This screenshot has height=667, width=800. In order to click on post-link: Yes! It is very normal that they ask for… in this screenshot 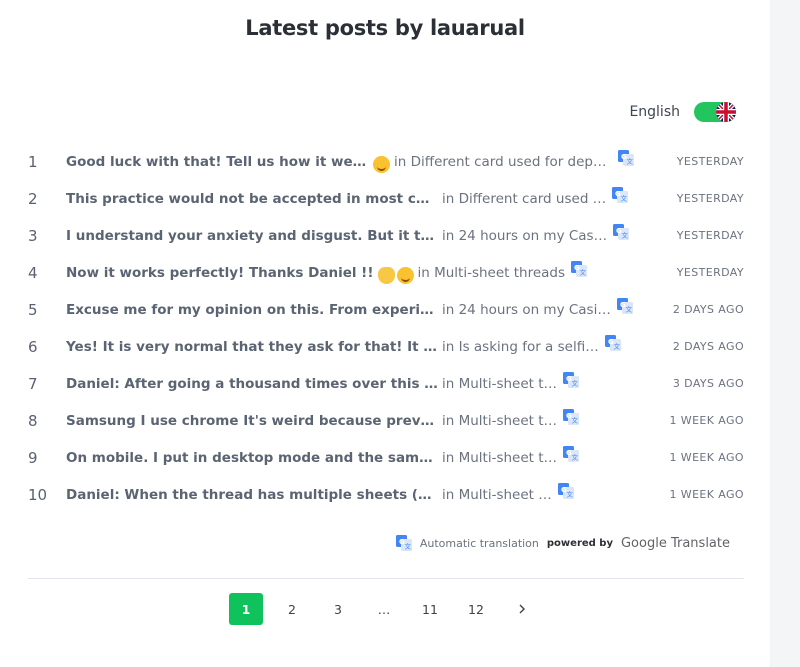, I will do `click(350, 344)`.